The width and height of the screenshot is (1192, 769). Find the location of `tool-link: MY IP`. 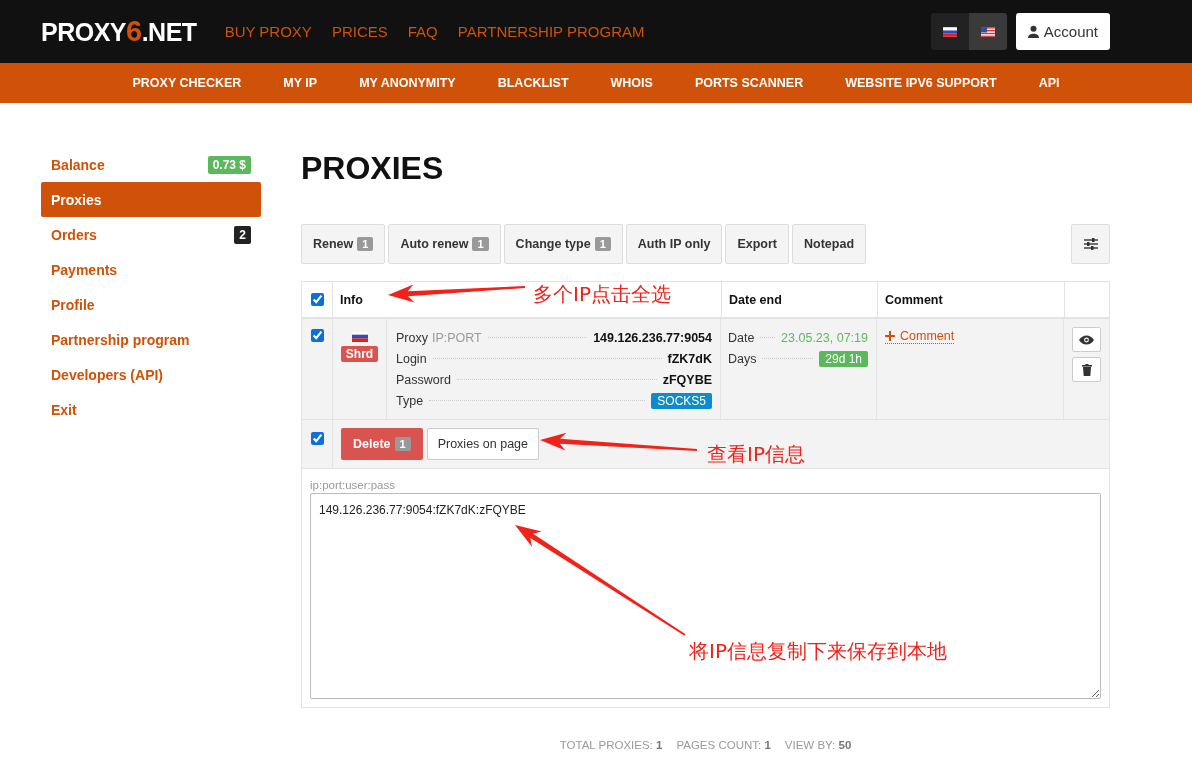

tool-link: MY IP is located at coordinates (300, 83).